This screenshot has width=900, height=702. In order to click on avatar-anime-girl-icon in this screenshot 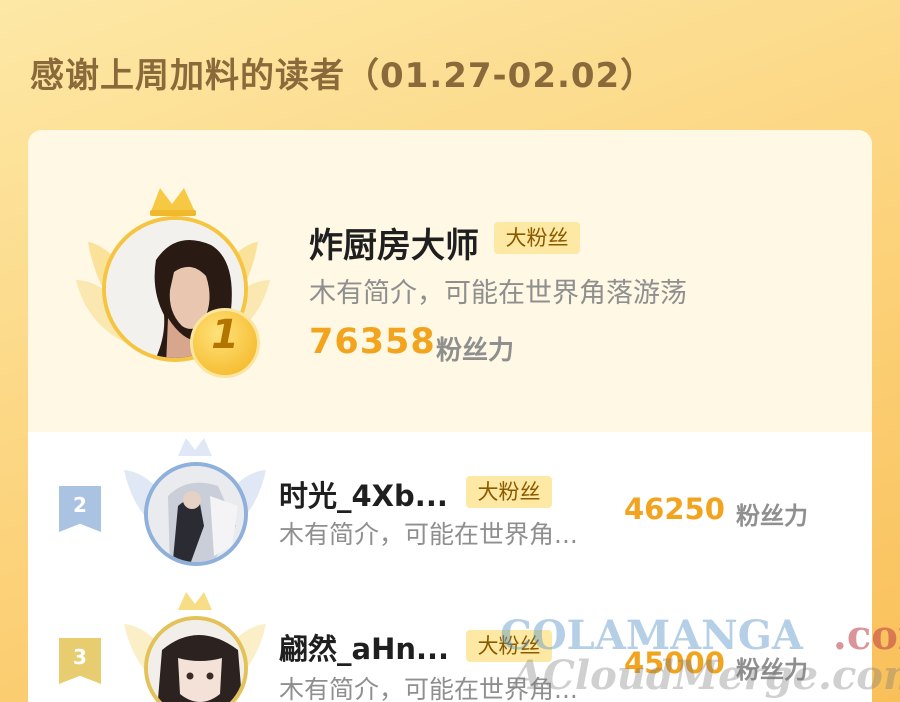, I will do `click(196, 661)`.